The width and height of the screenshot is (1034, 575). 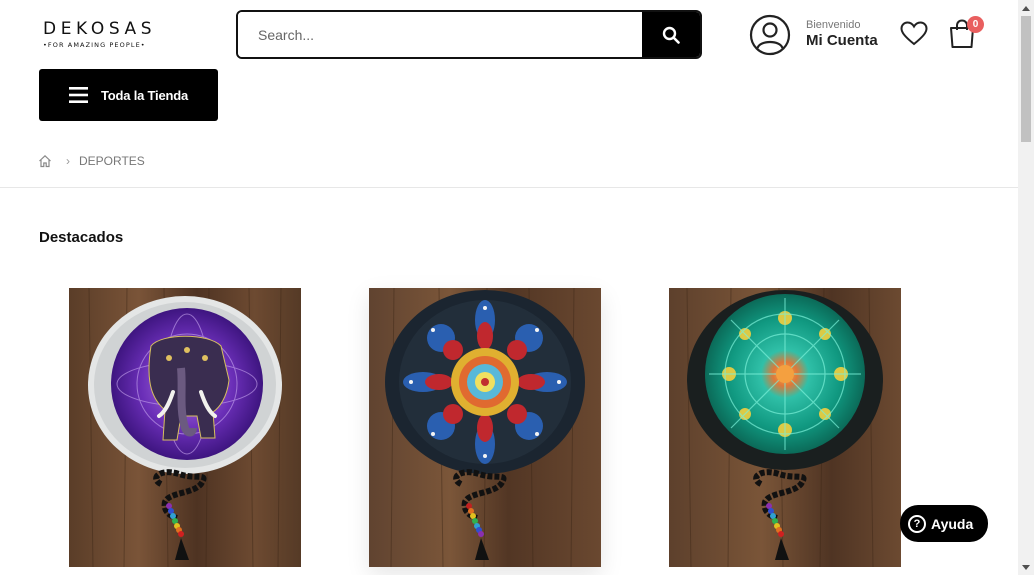 I want to click on product-image-green-kaleidoscope, so click(x=785, y=427).